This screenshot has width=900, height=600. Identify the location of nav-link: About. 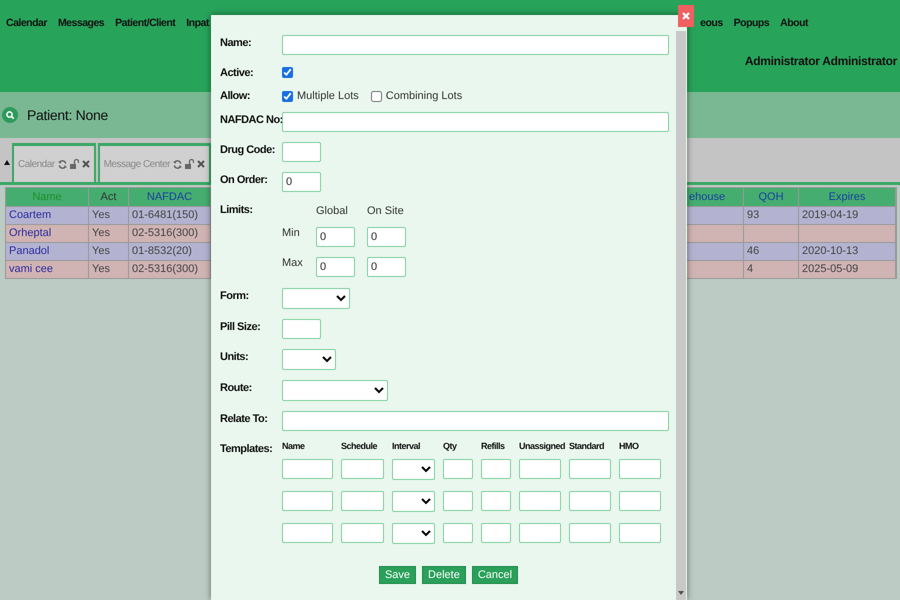
(794, 23).